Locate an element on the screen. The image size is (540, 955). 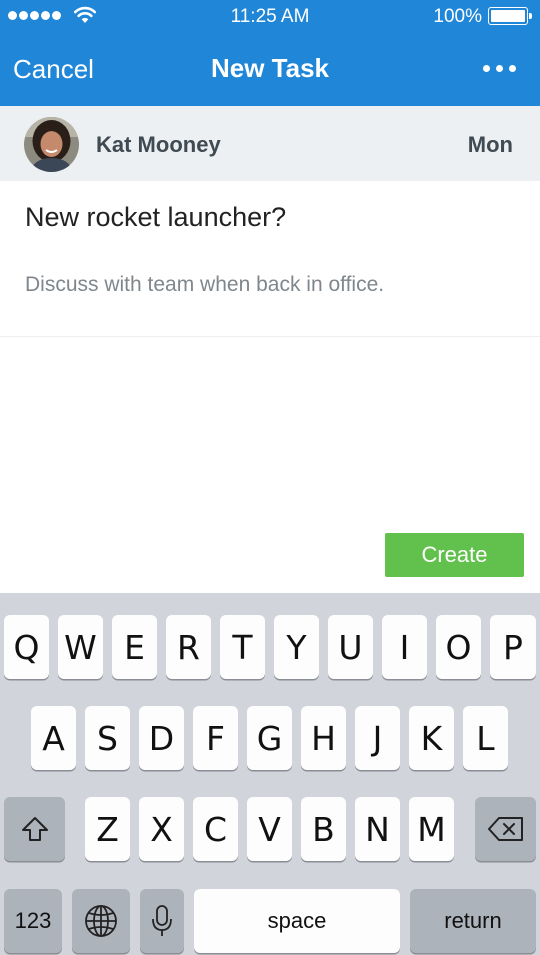
nav-bar: Cancel New Task is located at coordinates (270, 69).